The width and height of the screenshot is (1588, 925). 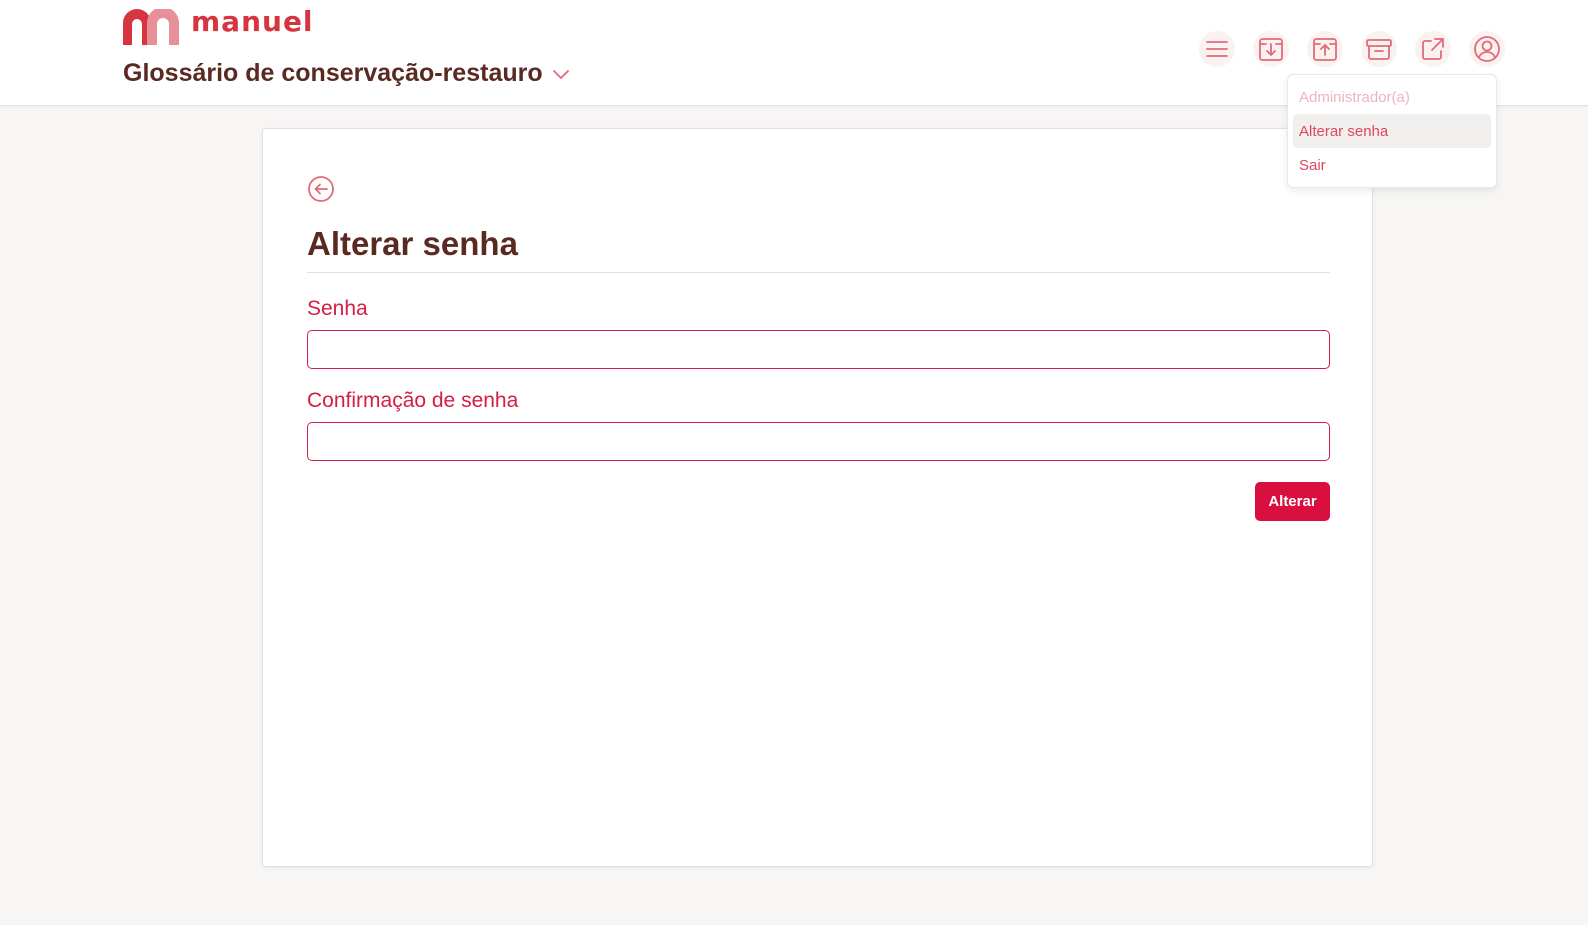 I want to click on change-password-button: Alterar, so click(x=1292, y=501).